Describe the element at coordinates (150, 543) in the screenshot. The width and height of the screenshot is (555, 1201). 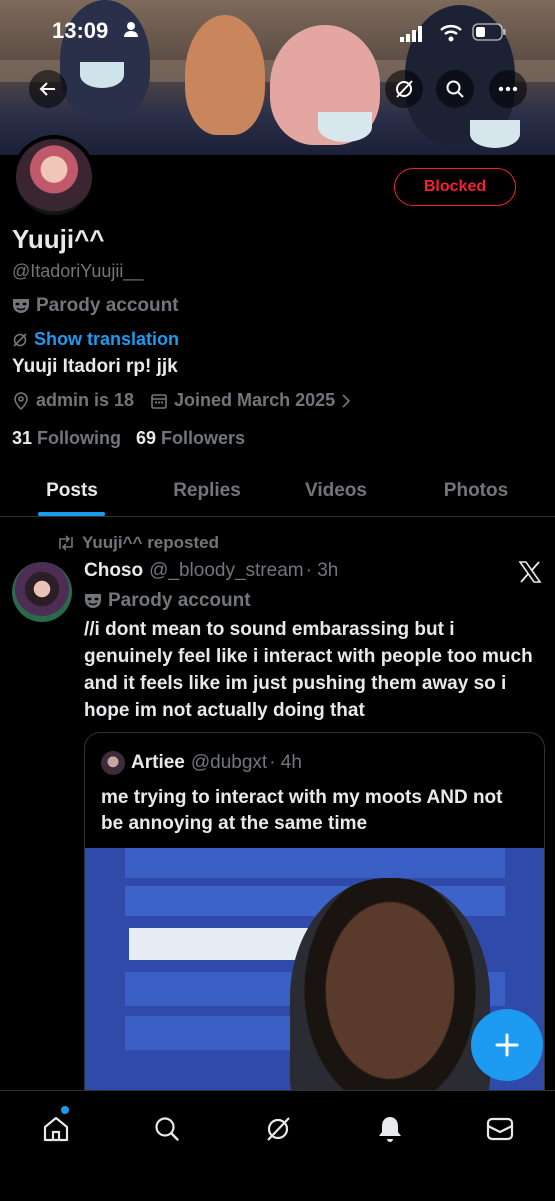
I see `reposted-label: Yuuji^^ reposted` at that location.